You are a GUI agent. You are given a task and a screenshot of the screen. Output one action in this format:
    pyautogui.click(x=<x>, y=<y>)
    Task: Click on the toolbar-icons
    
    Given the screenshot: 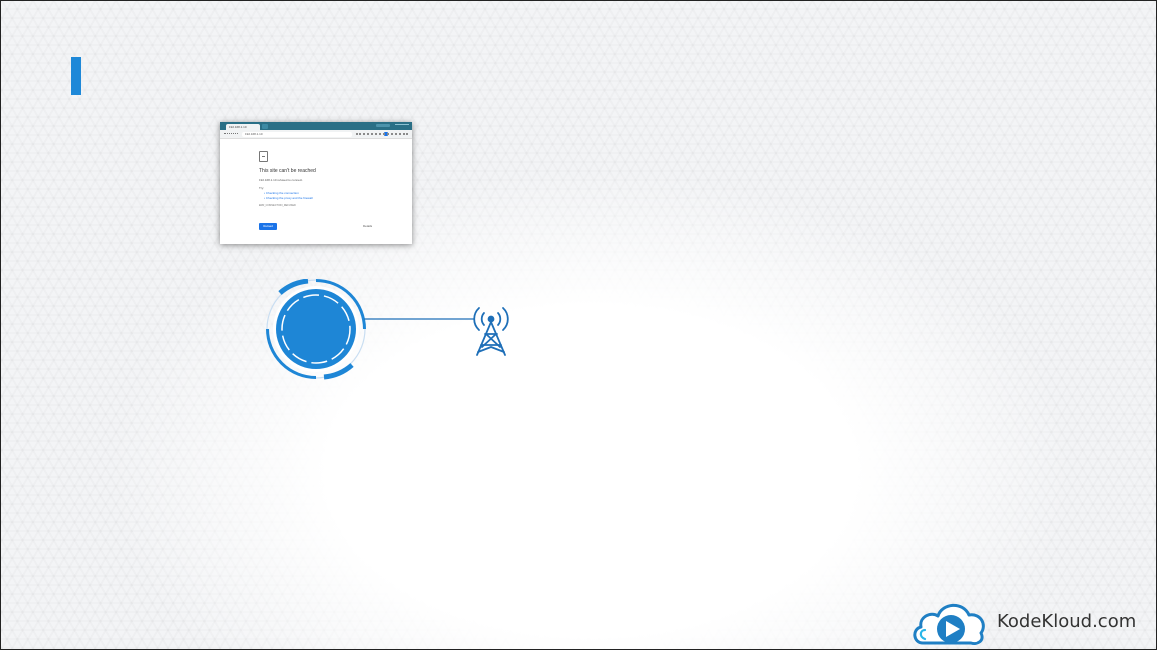 What is the action you would take?
    pyautogui.click(x=382, y=135)
    